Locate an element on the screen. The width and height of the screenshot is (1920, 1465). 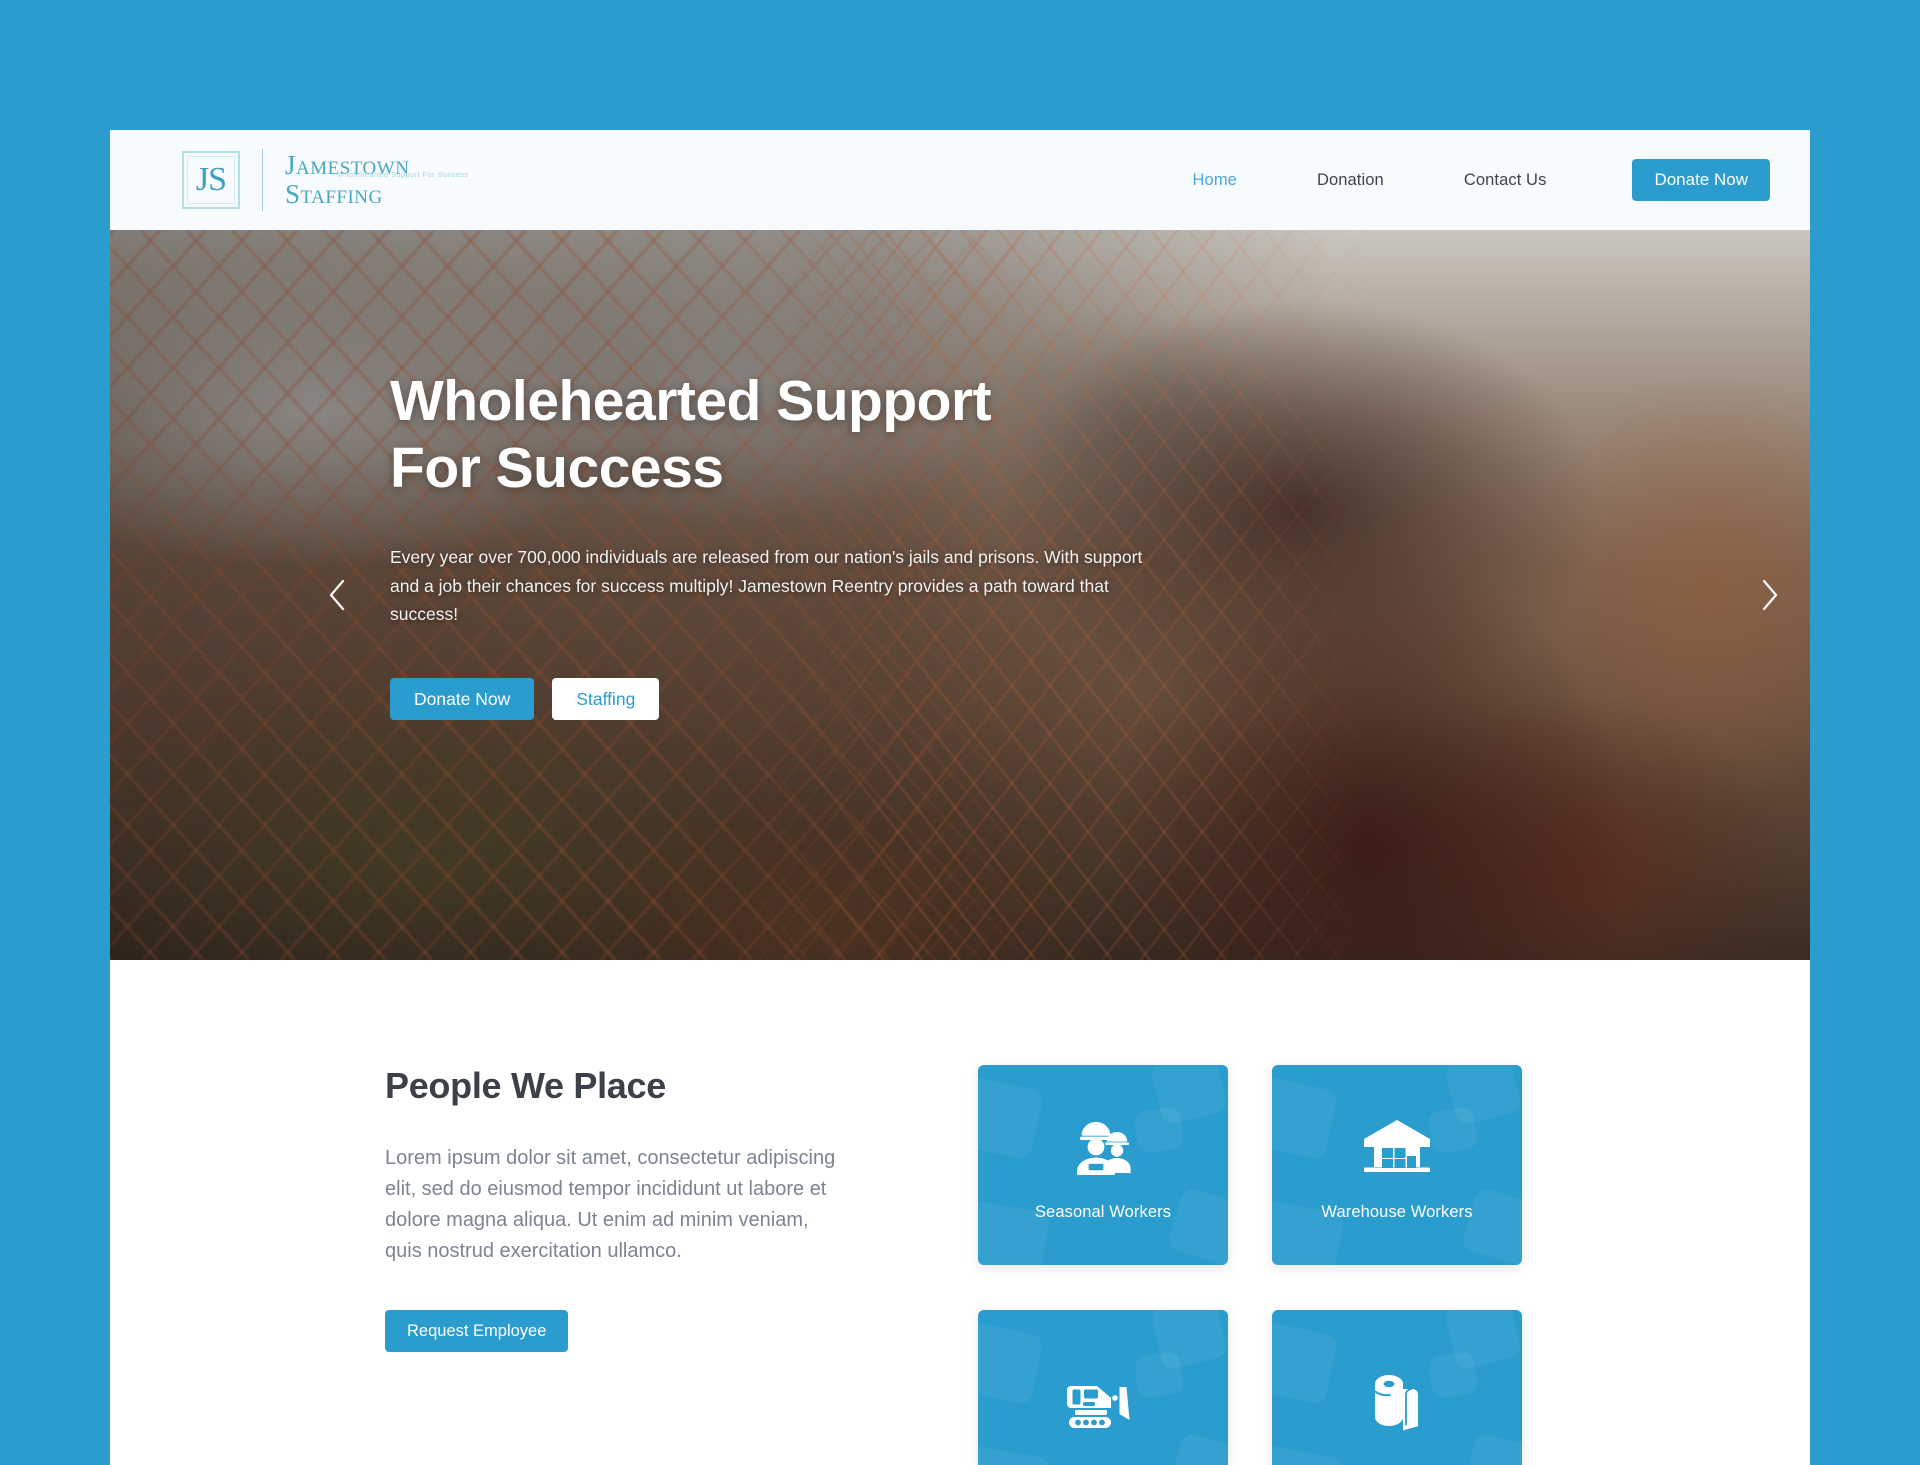
carousel-prev-button is located at coordinates (337, 595).